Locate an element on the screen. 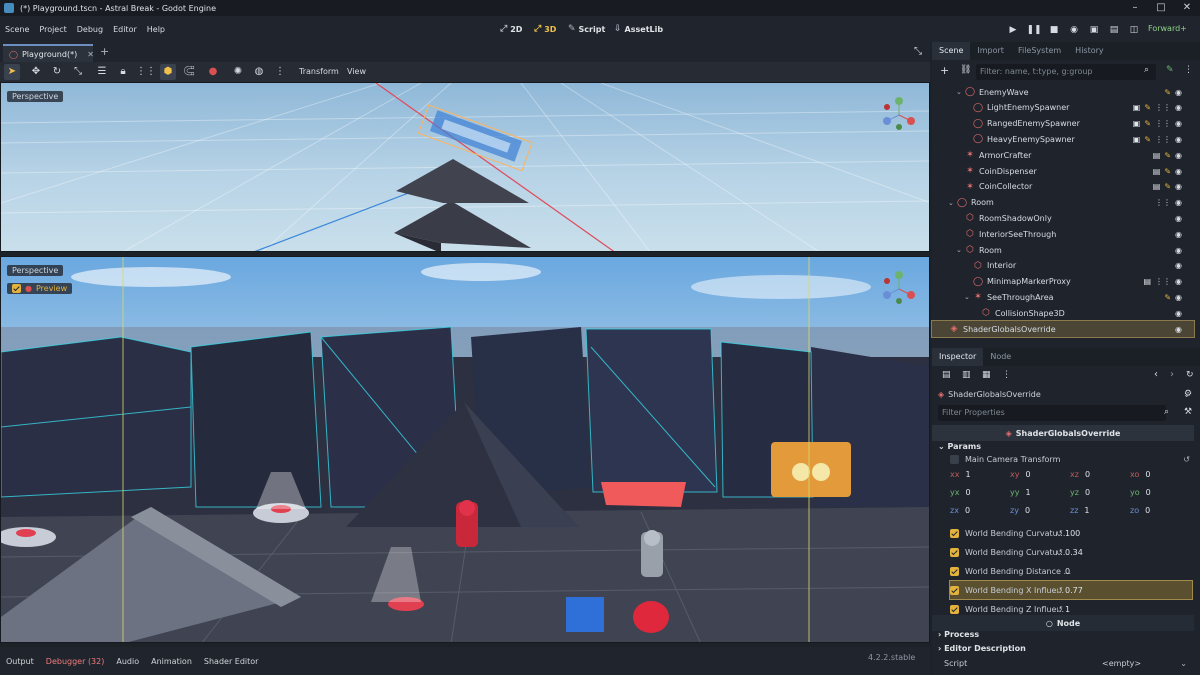  tab-node: Node is located at coordinates (1000, 357).